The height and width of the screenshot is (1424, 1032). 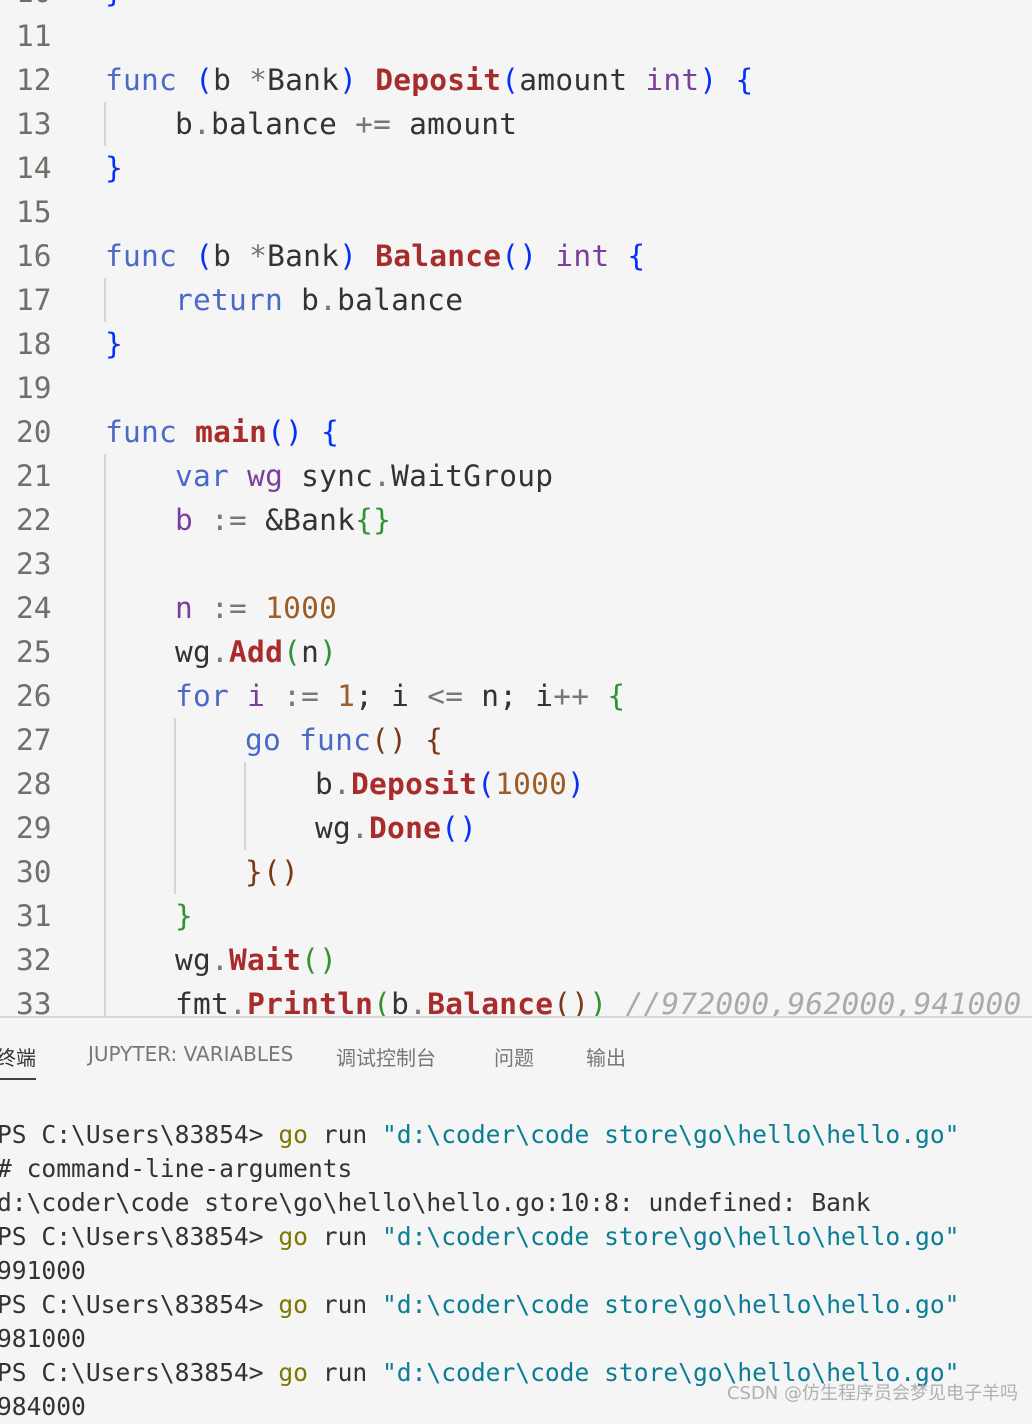 What do you see at coordinates (823, 1001) in the screenshot?
I see `code-token: //972000,962000,941000` at bounding box center [823, 1001].